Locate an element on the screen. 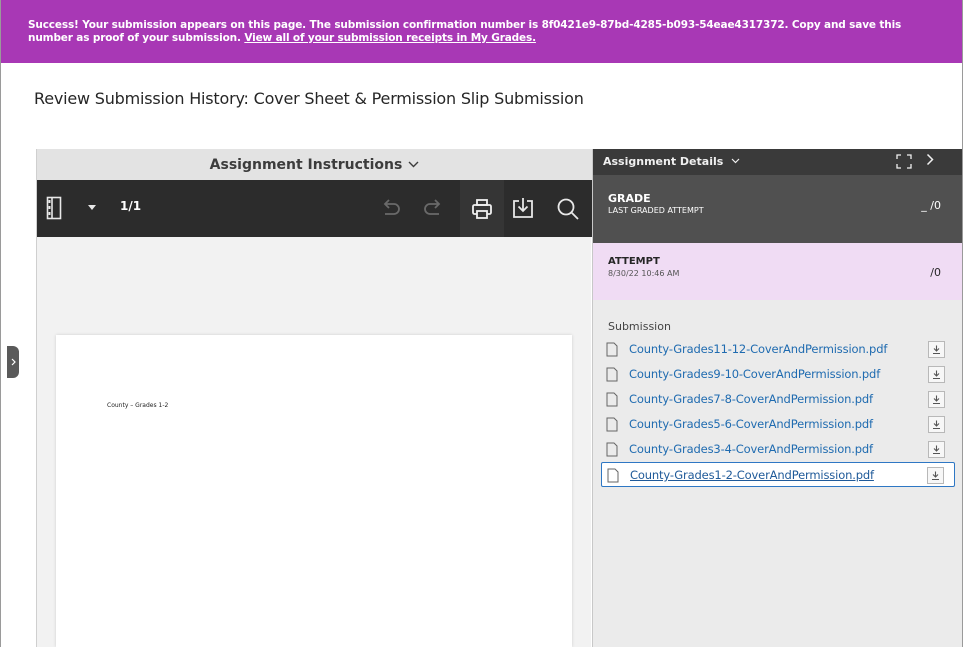 This screenshot has width=963, height=647. list-item: County-Grades5-6-CoverAndPermission.pdf is located at coordinates (778, 424).